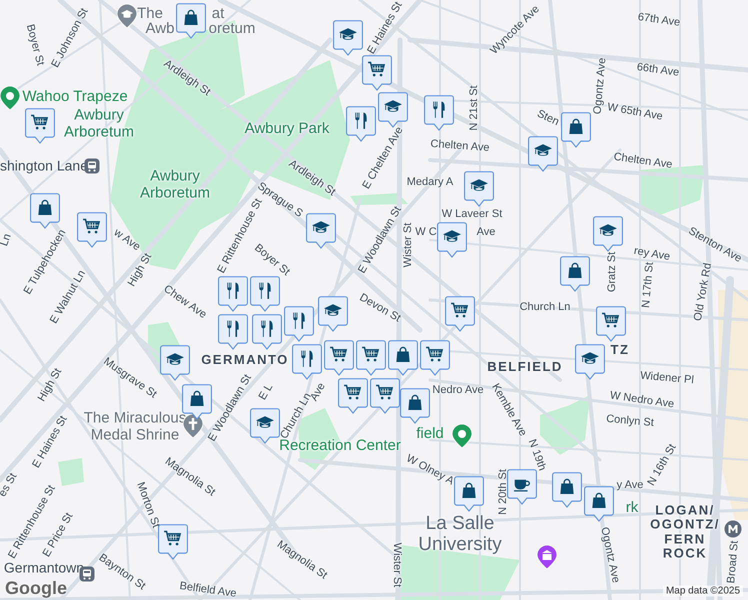  I want to click on street-label: Medary A, so click(430, 182).